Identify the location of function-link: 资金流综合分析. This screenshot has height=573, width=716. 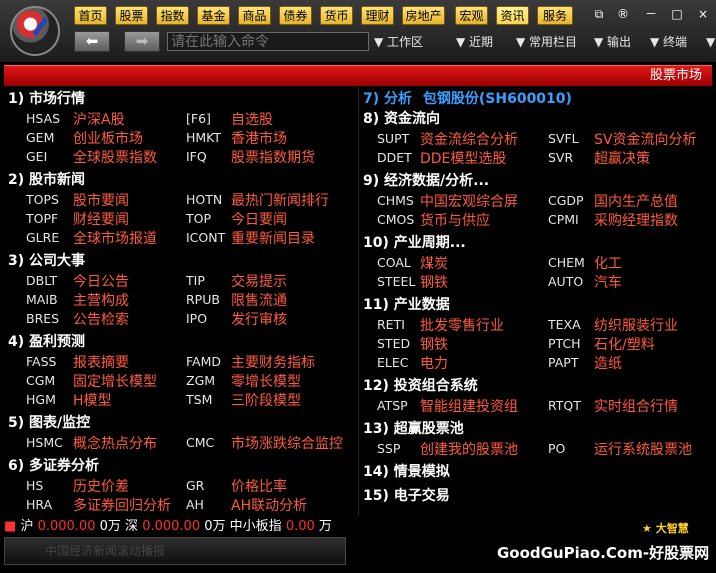
(469, 139).